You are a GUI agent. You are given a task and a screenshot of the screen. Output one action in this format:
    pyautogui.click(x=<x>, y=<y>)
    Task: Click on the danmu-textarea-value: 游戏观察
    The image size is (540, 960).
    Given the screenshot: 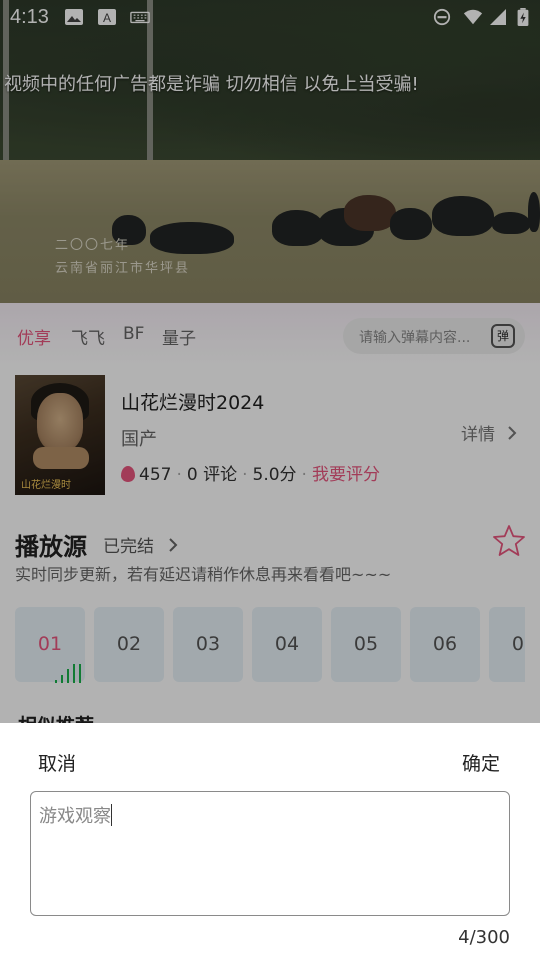 What is the action you would take?
    pyautogui.click(x=75, y=815)
    